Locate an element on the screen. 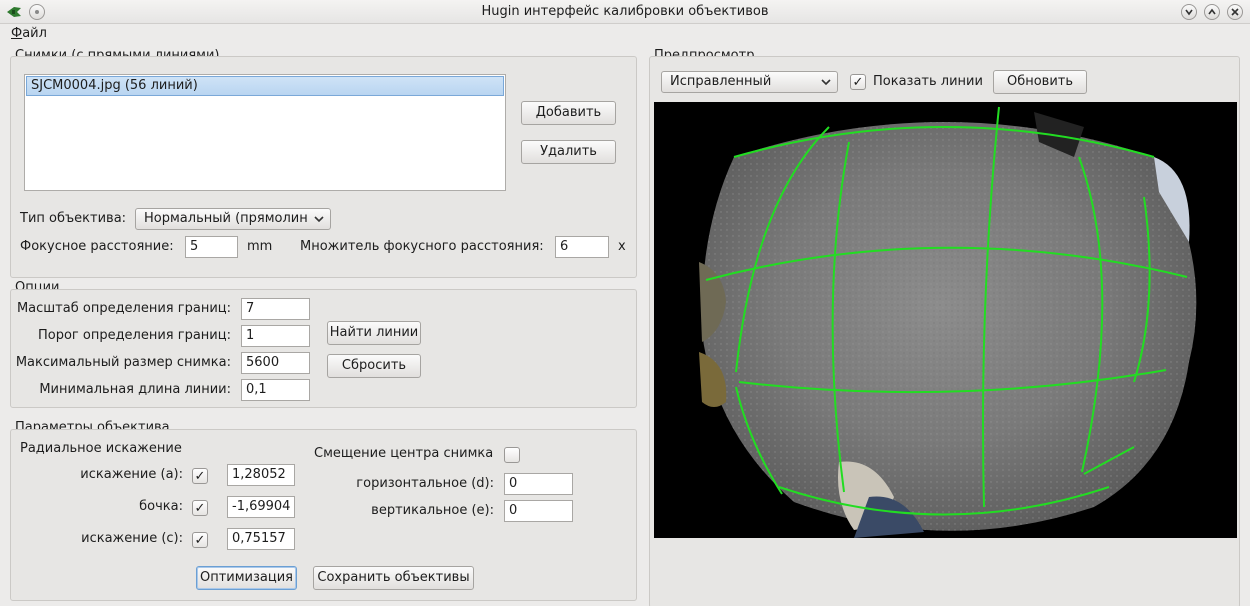  remove-image-button: Удалить is located at coordinates (568, 152).